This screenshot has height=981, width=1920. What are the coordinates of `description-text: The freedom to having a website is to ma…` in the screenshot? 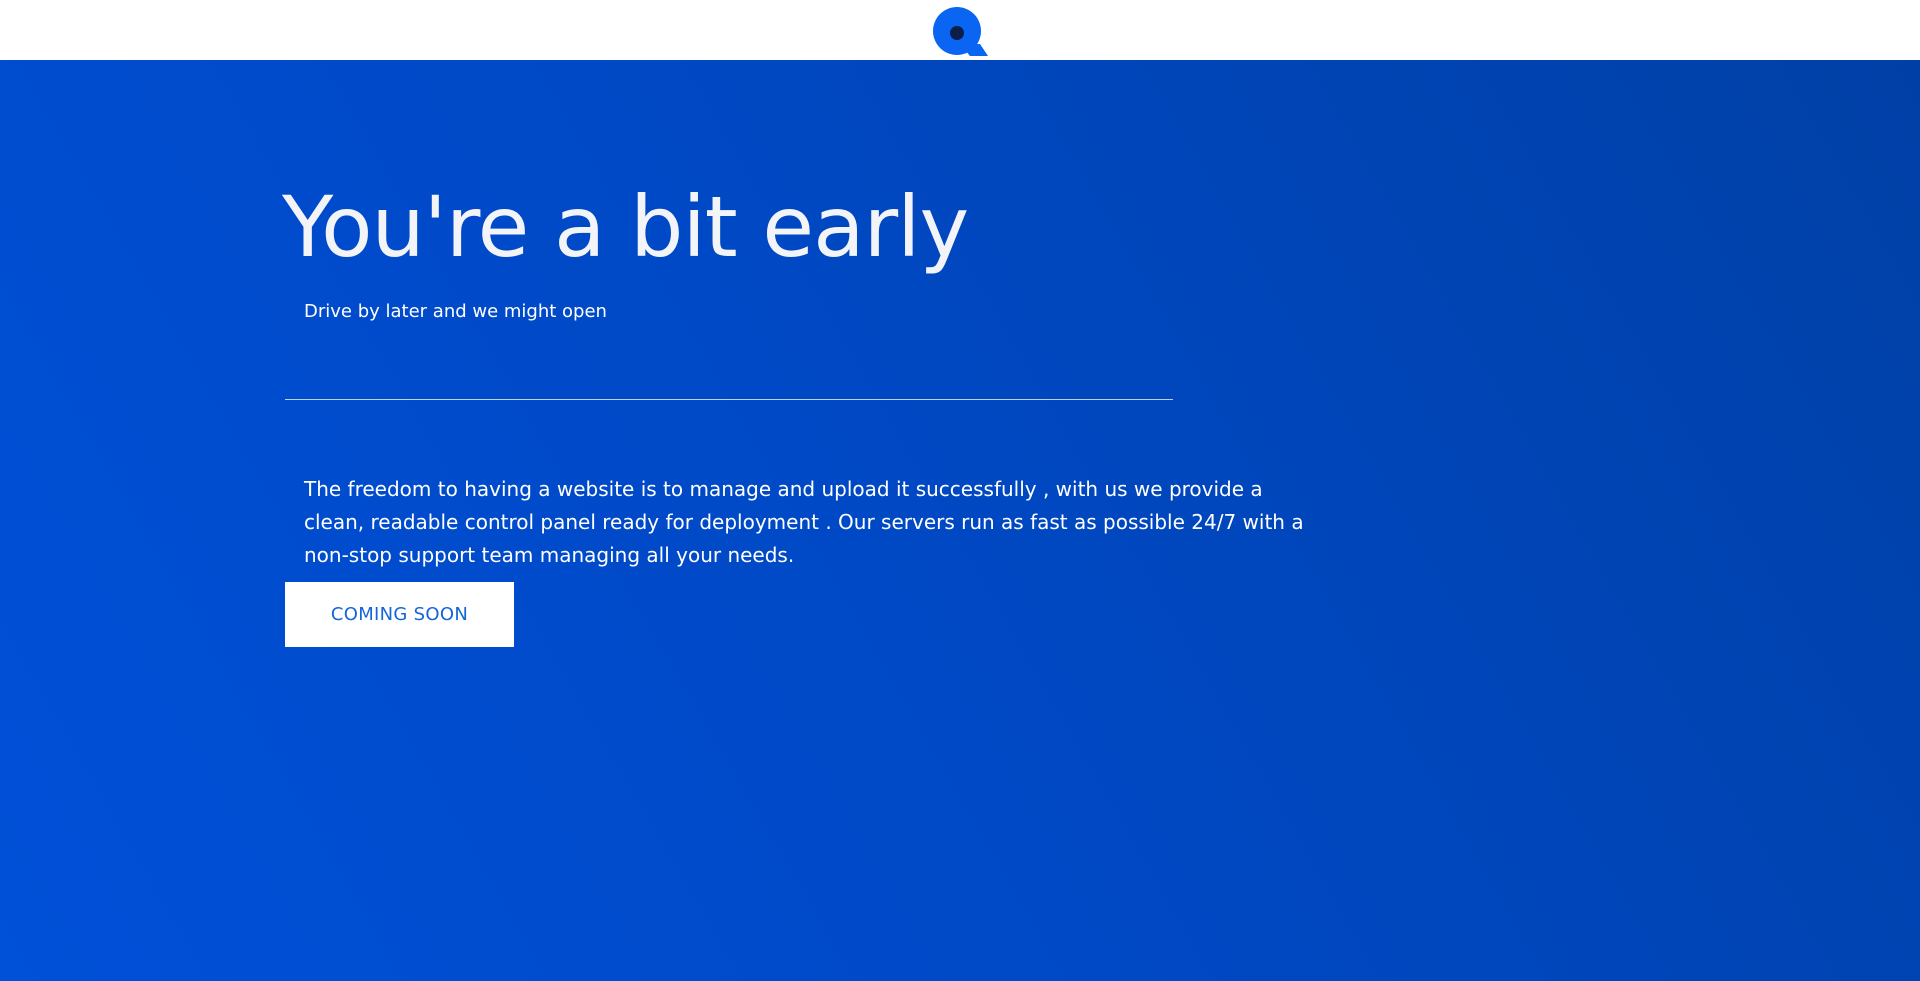 It's located at (804, 522).